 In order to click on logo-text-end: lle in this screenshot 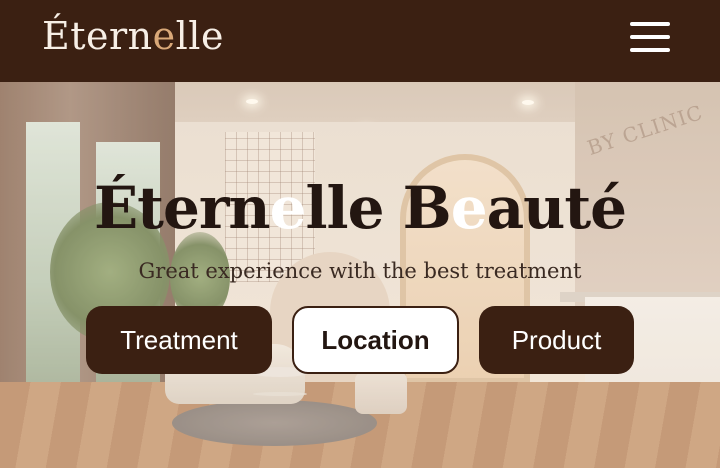, I will do `click(199, 36)`.